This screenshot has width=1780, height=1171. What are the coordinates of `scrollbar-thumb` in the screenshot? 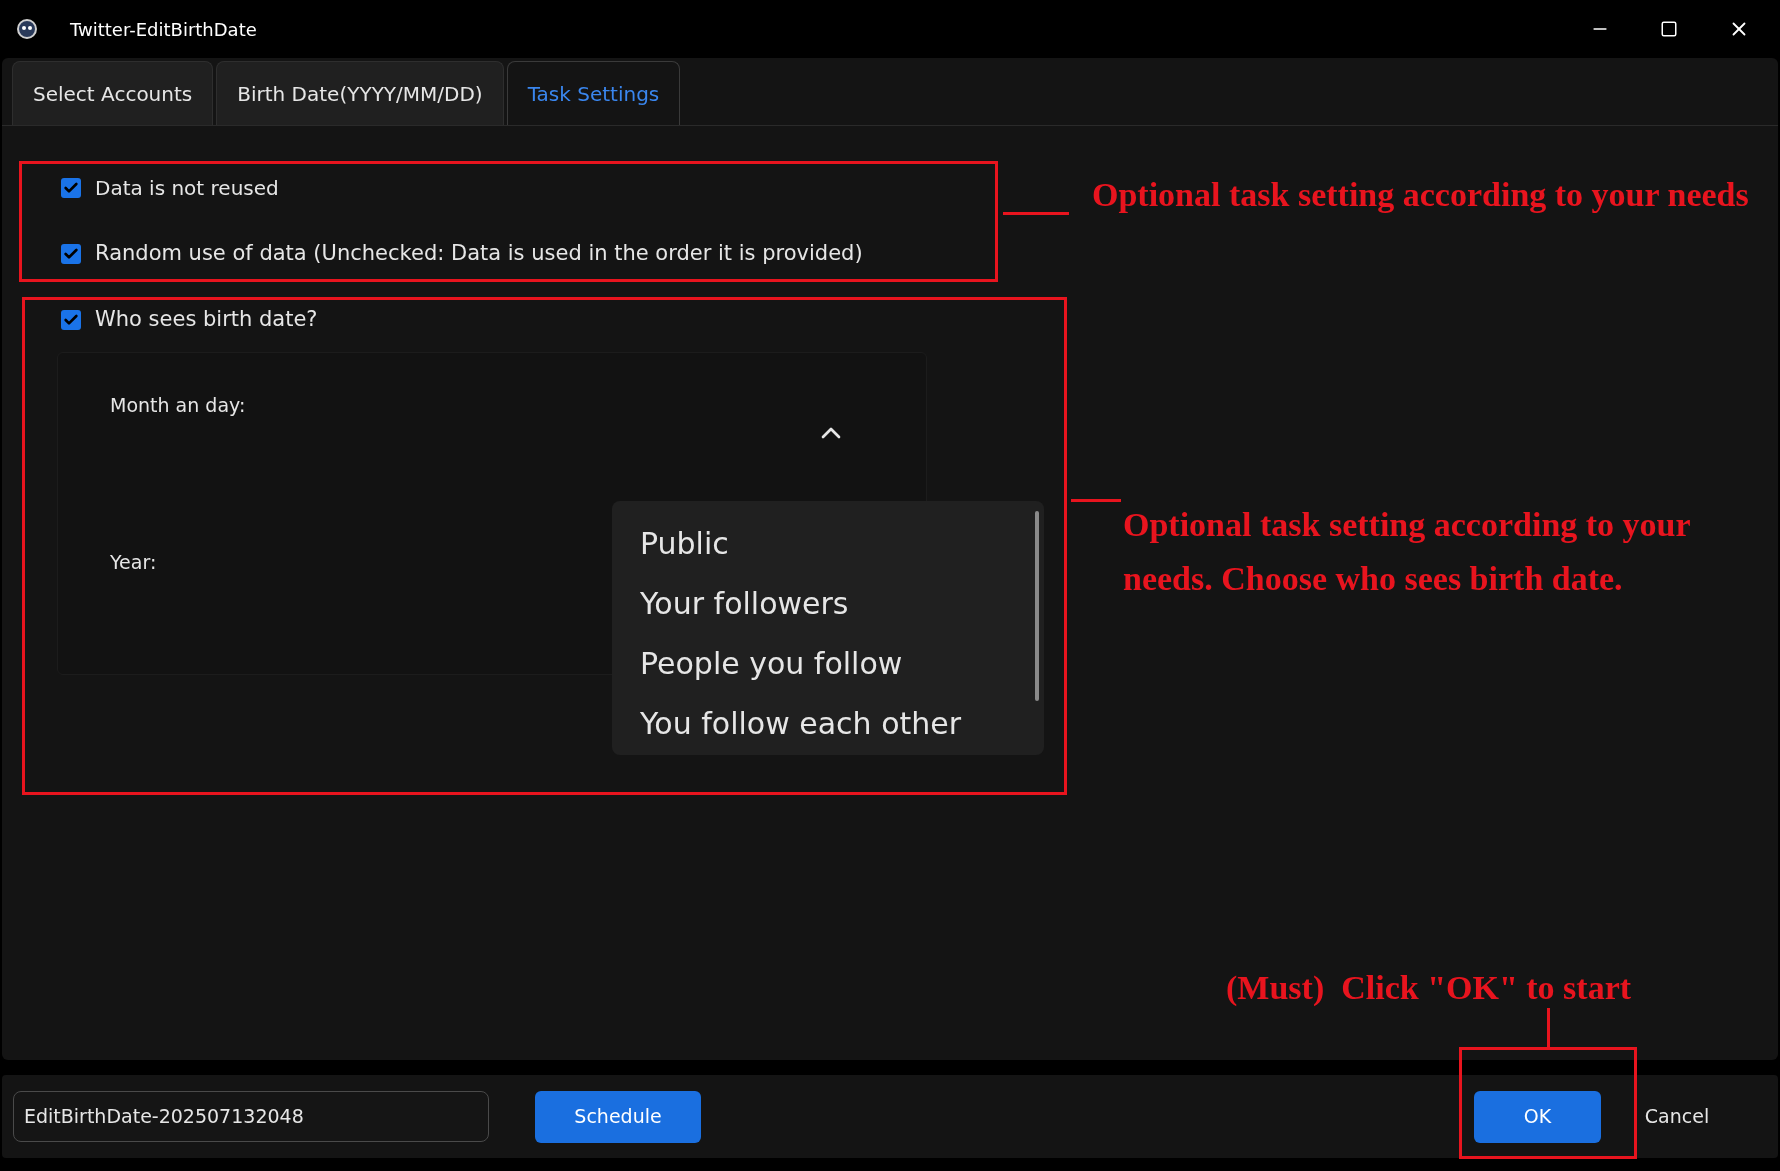 It's located at (1037, 606).